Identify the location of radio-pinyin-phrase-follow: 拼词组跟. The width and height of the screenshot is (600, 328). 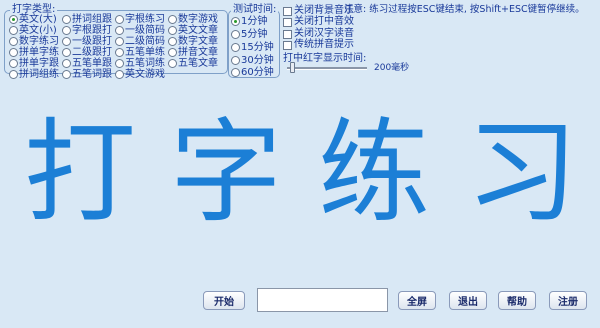
(87, 19).